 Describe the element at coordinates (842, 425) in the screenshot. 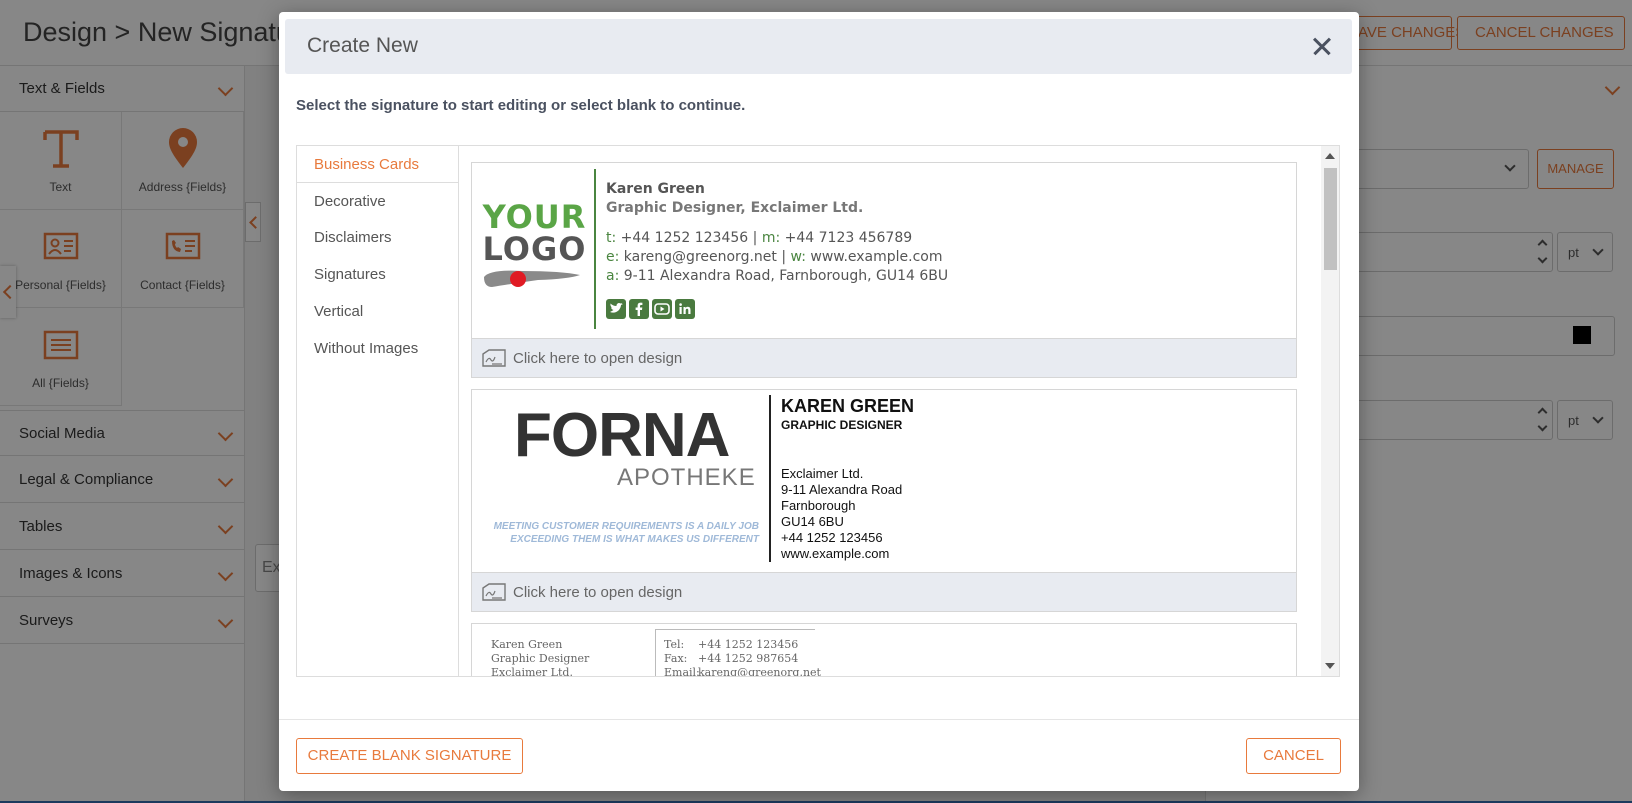

I see `signature-role: GRAPHIC DESIGNER` at that location.